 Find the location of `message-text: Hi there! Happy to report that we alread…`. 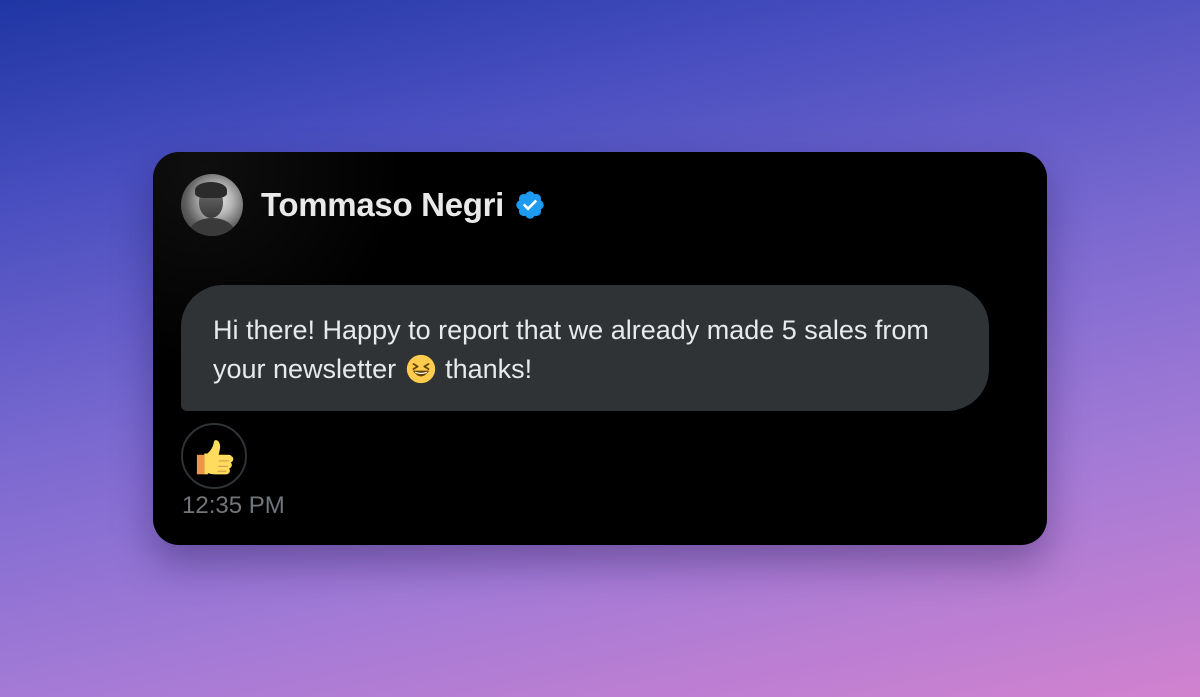

message-text: Hi there! Happy to report that we alread… is located at coordinates (585, 350).